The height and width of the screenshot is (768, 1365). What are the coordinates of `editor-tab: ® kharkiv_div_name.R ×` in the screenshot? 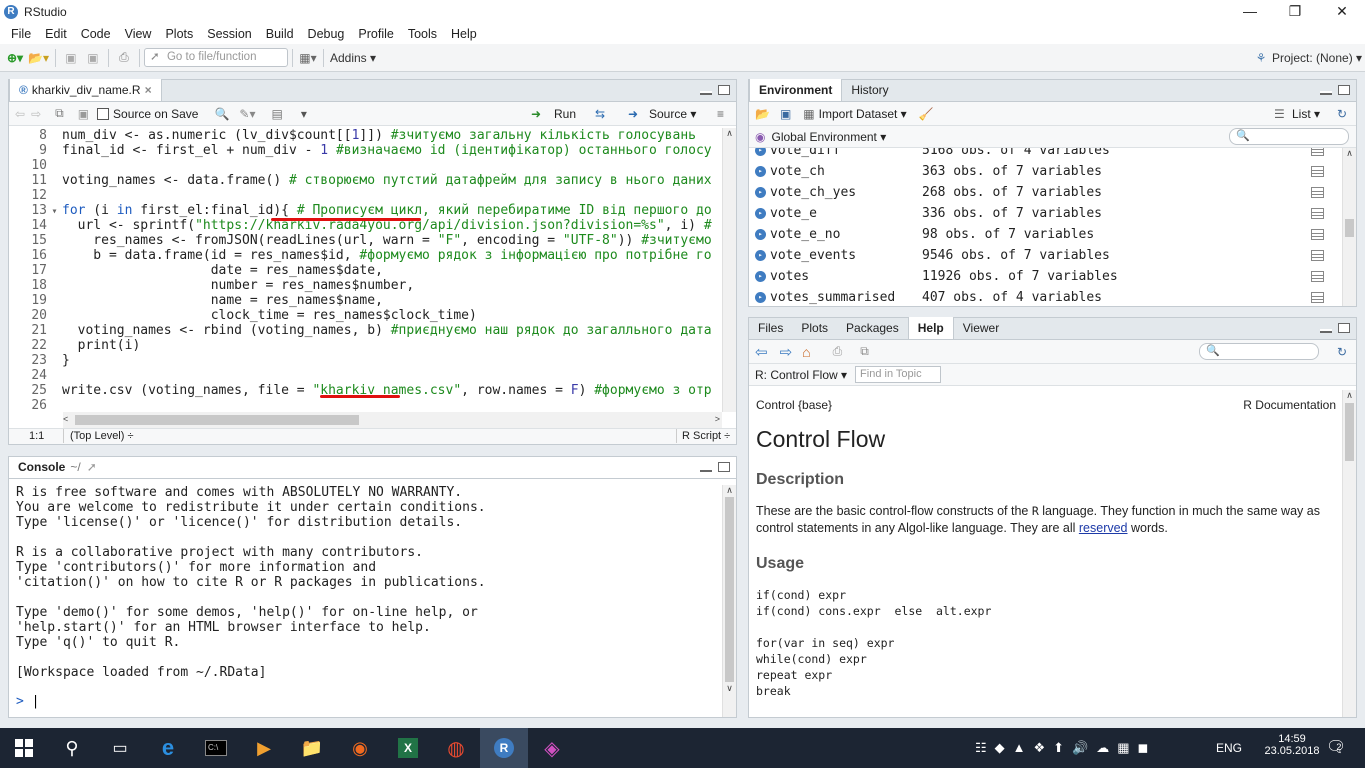 It's located at (85, 90).